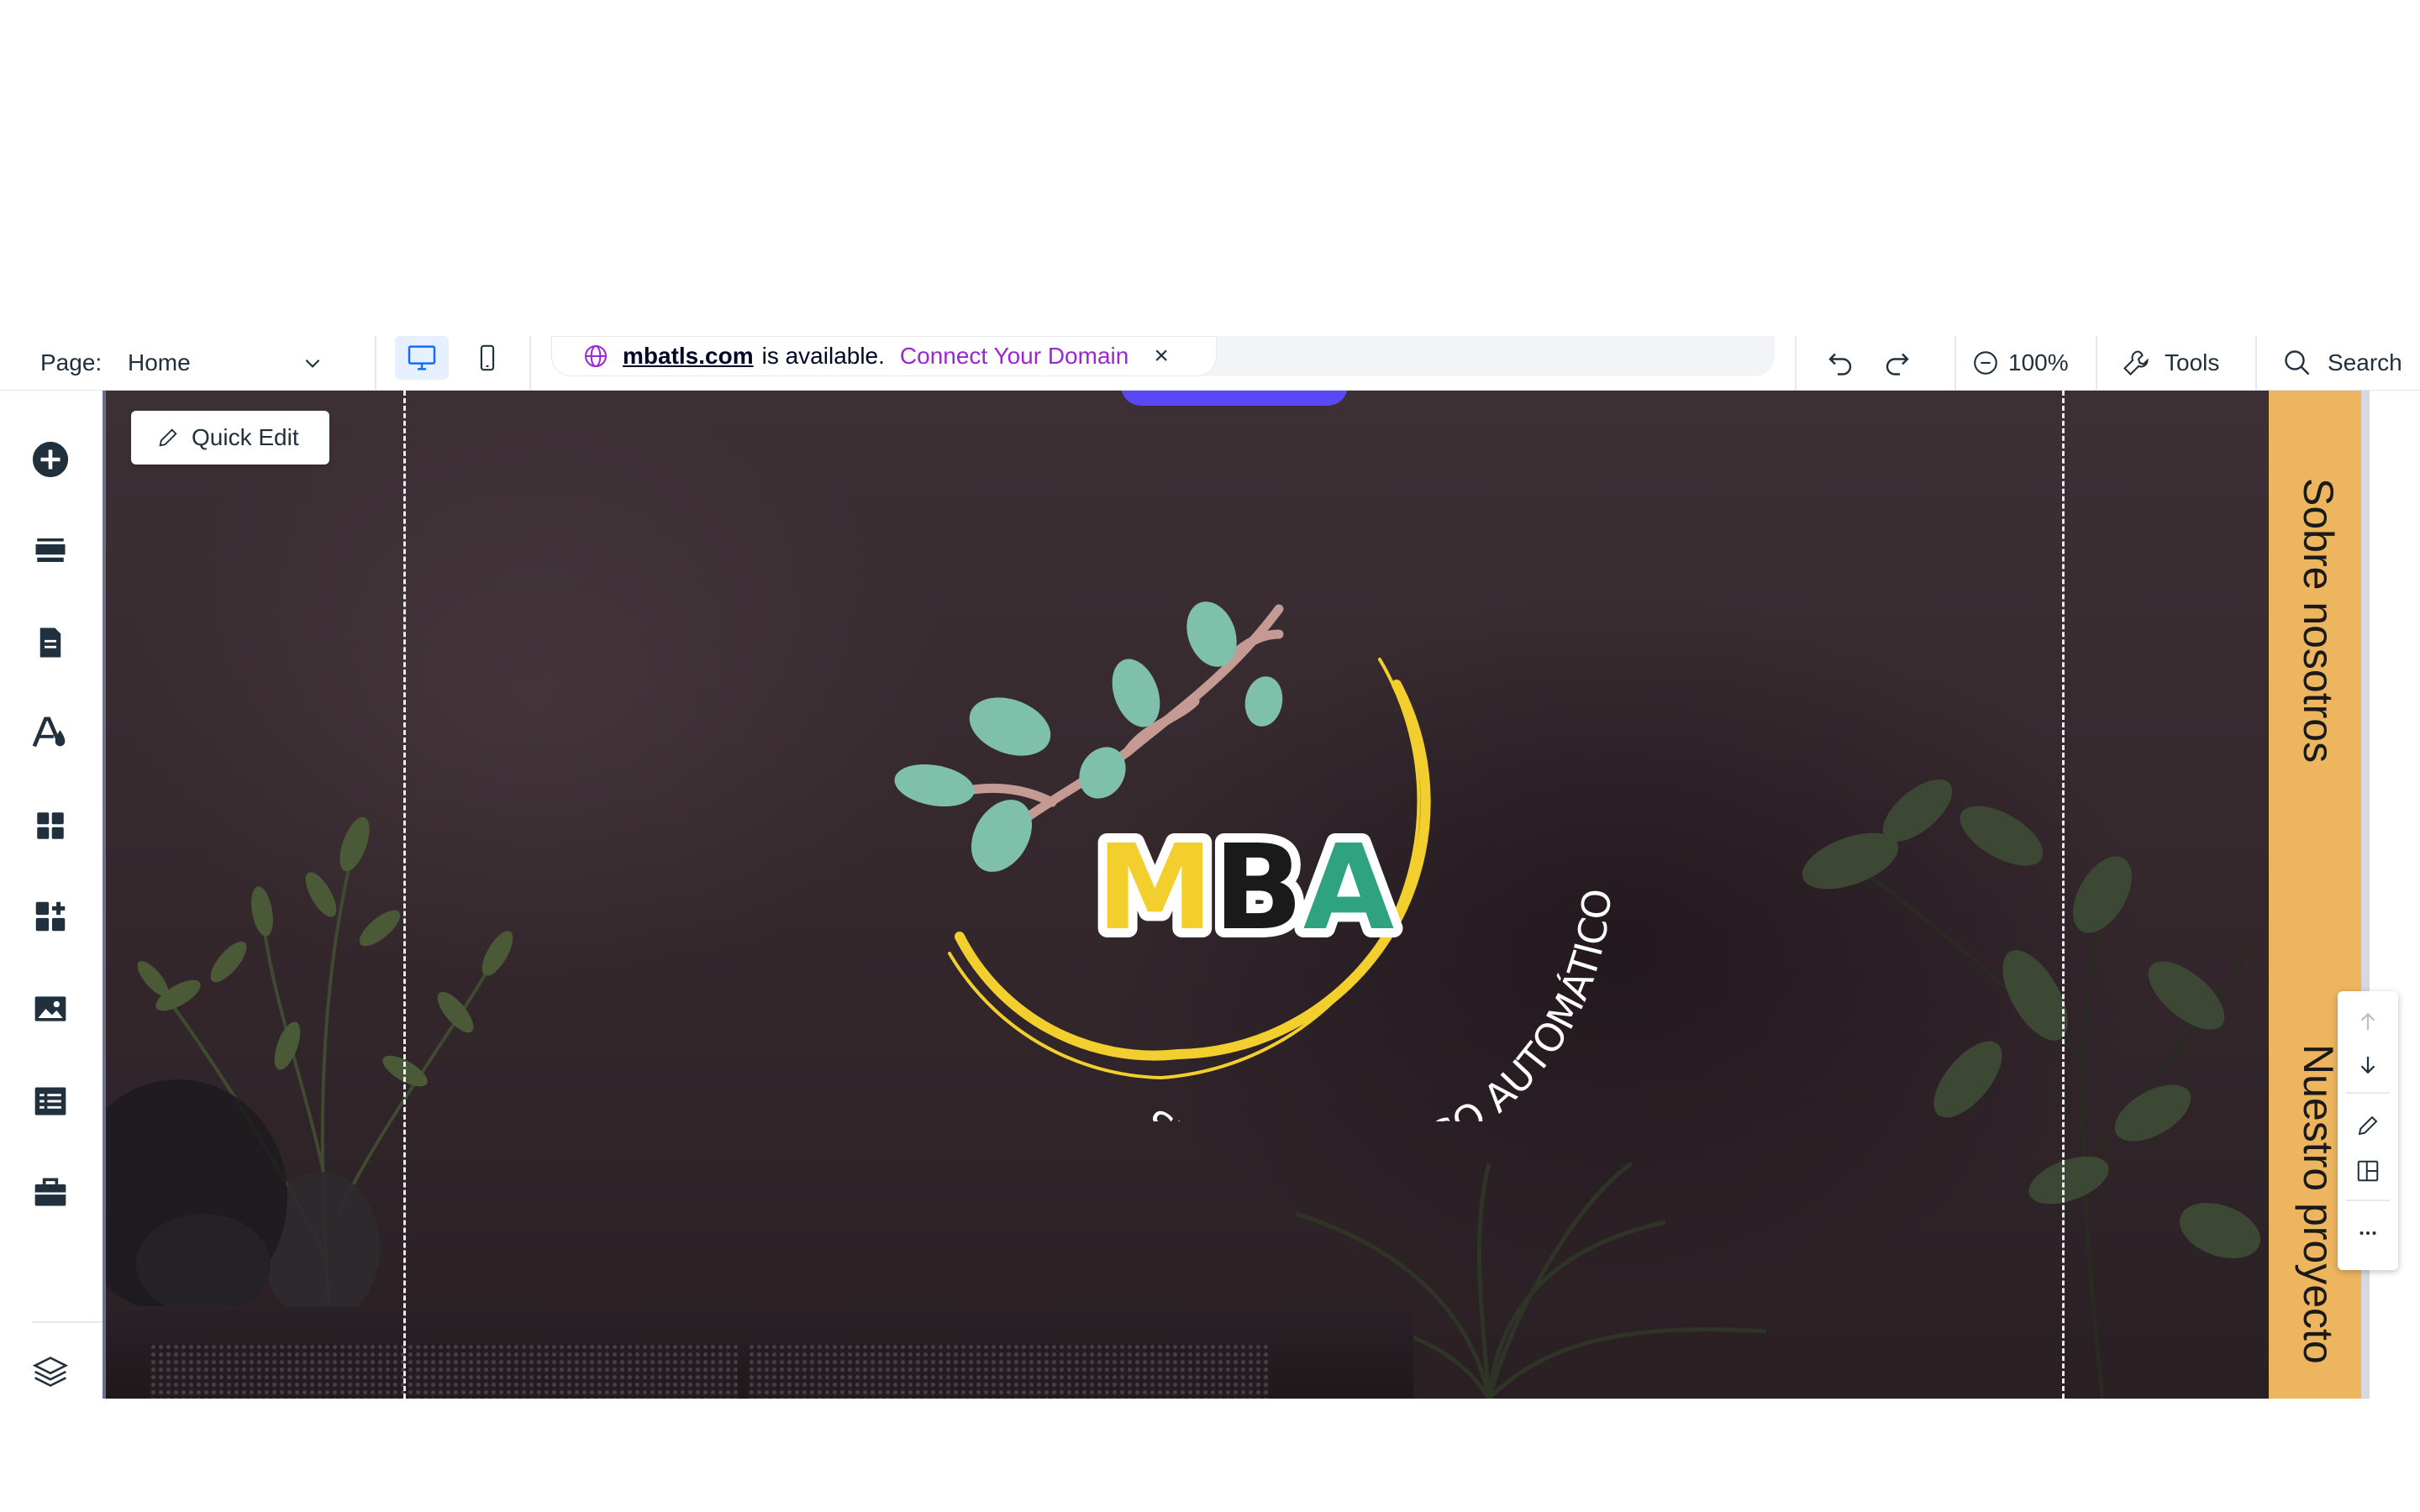 This screenshot has width=2420, height=1512. Describe the element at coordinates (1234, 398) in the screenshot. I see `section-handle` at that location.